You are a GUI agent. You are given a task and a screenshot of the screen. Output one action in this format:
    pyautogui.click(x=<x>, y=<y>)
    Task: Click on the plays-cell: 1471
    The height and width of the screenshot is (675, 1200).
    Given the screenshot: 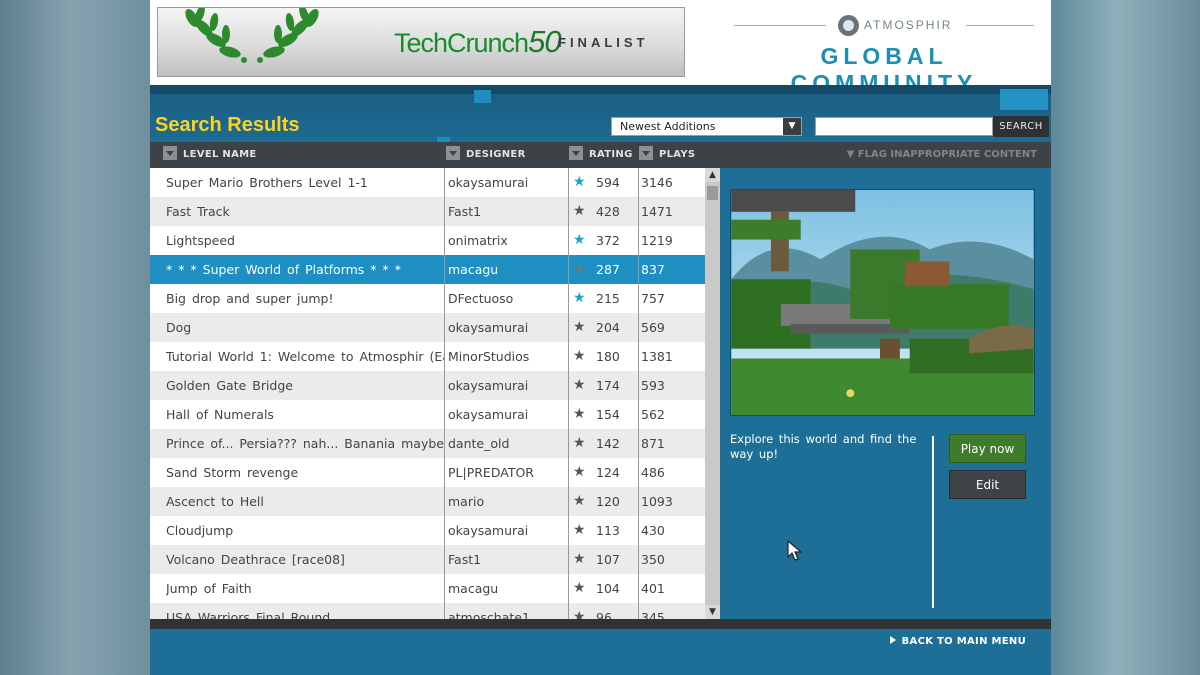 What is the action you would take?
    pyautogui.click(x=657, y=211)
    